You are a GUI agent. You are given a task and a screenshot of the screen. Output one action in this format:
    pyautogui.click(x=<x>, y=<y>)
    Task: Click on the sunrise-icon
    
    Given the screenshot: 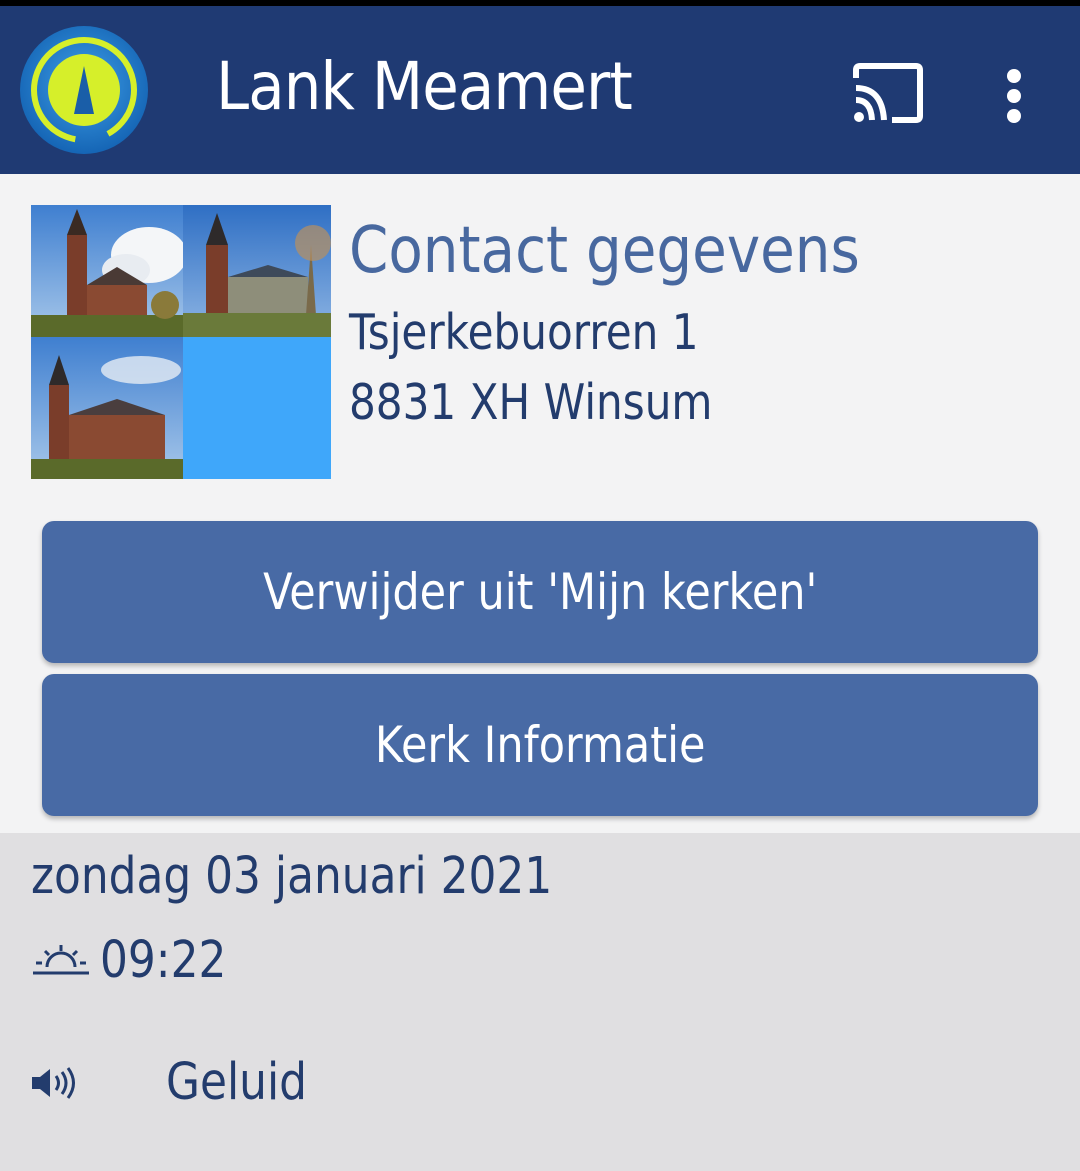 What is the action you would take?
    pyautogui.click(x=61, y=960)
    